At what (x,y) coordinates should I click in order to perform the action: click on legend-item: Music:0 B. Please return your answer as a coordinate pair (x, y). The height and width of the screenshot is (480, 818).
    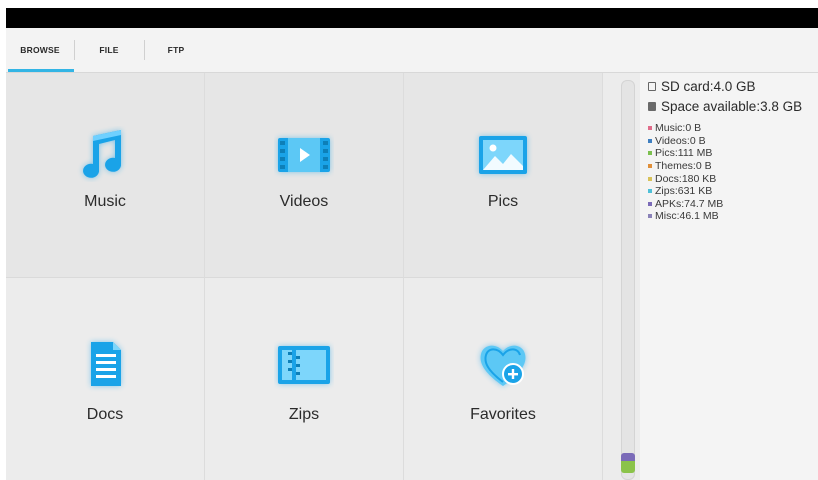
    Looking at the image, I should click on (685, 128).